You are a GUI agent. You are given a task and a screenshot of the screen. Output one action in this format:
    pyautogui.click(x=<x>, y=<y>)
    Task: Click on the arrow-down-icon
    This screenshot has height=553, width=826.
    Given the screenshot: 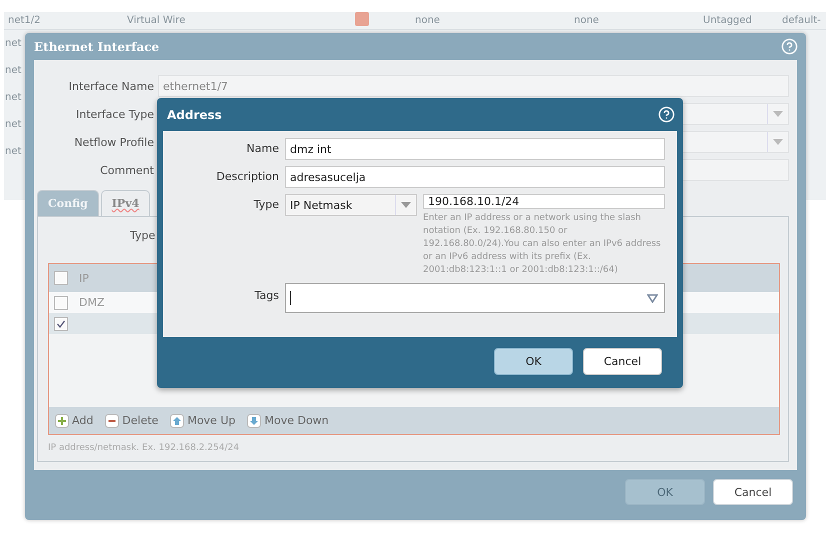 What is the action you would take?
    pyautogui.click(x=254, y=421)
    